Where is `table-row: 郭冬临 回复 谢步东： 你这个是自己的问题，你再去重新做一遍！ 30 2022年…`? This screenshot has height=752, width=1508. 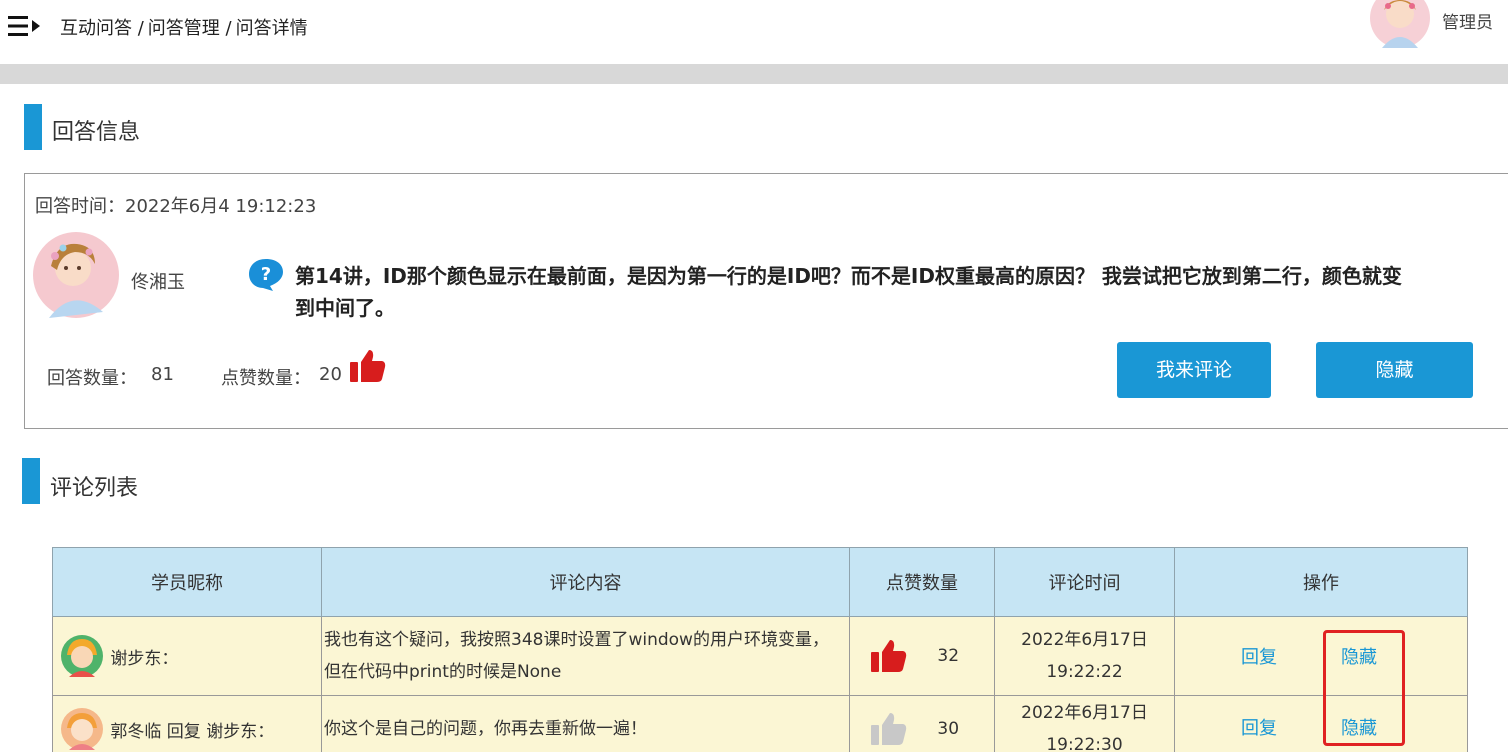
table-row: 郭冬临 回复 谢步东： 你这个是自己的问题，你再去重新做一遍！ 30 2022年… is located at coordinates (760, 723).